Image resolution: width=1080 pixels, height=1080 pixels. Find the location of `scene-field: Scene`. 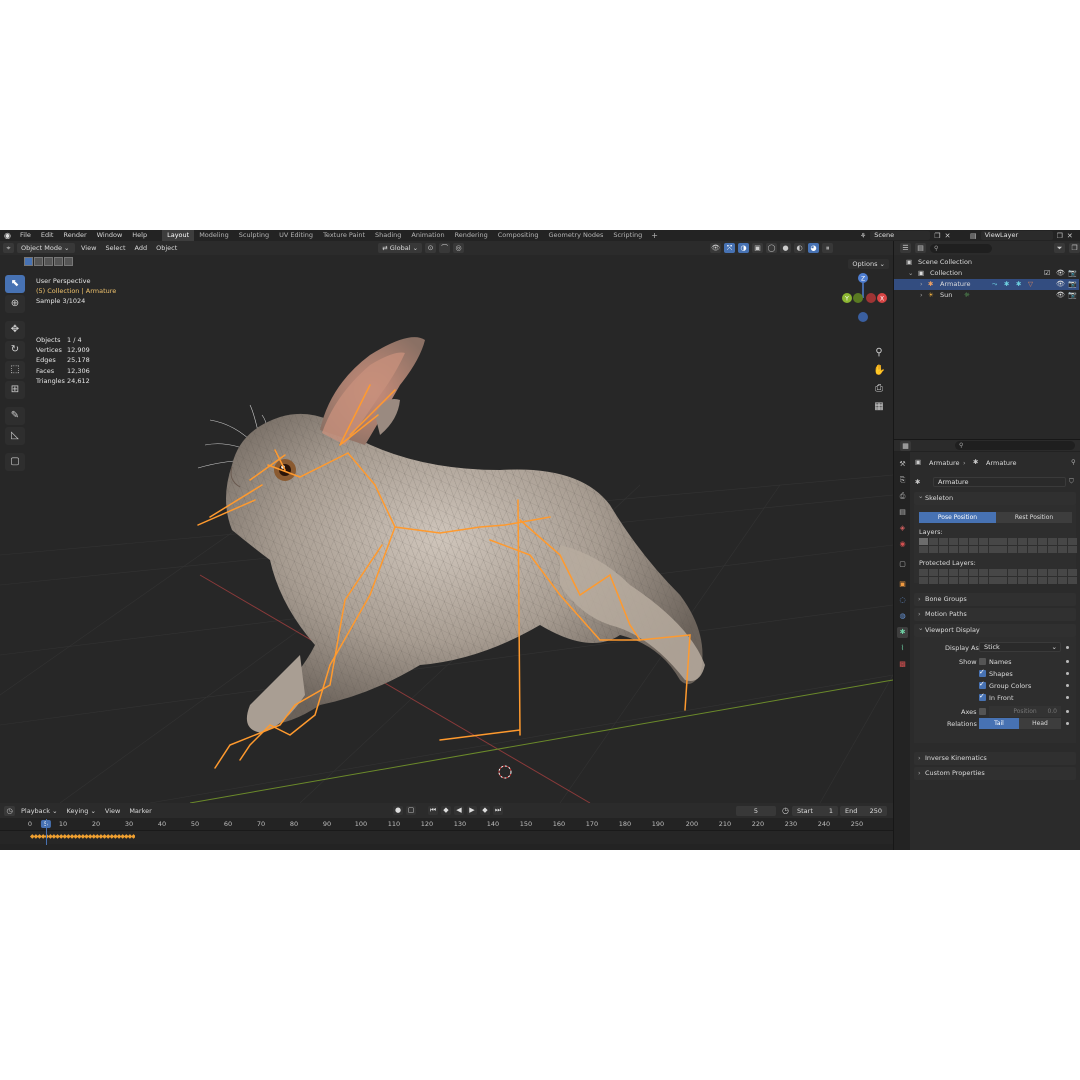

scene-field: Scene is located at coordinates (900, 235).